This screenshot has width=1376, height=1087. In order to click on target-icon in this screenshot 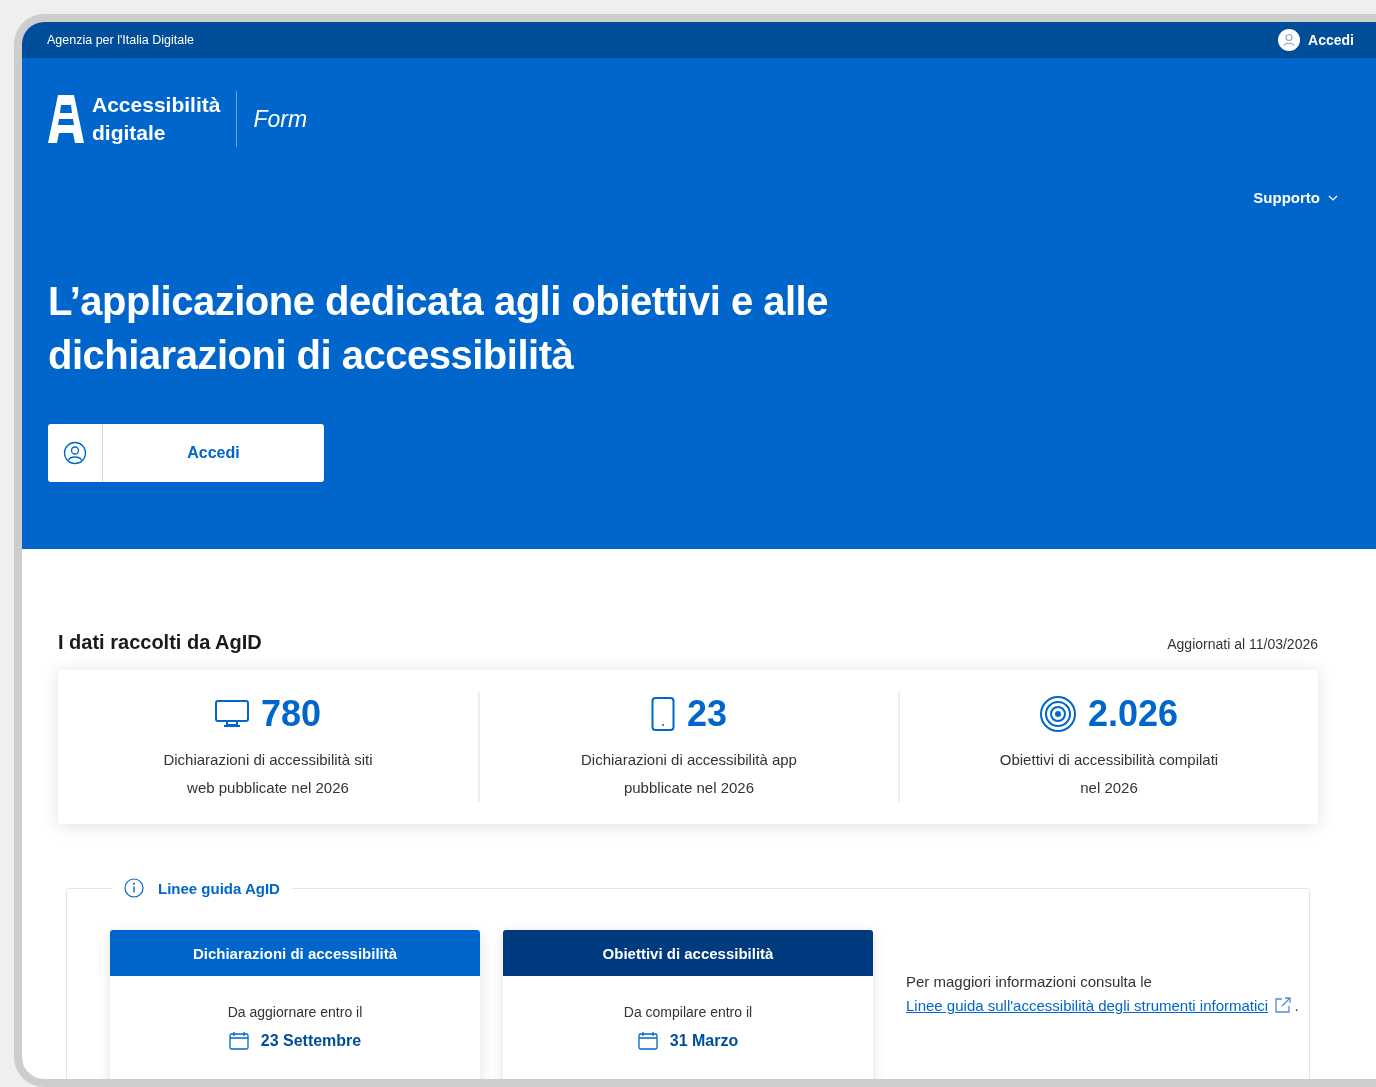, I will do `click(1057, 714)`.